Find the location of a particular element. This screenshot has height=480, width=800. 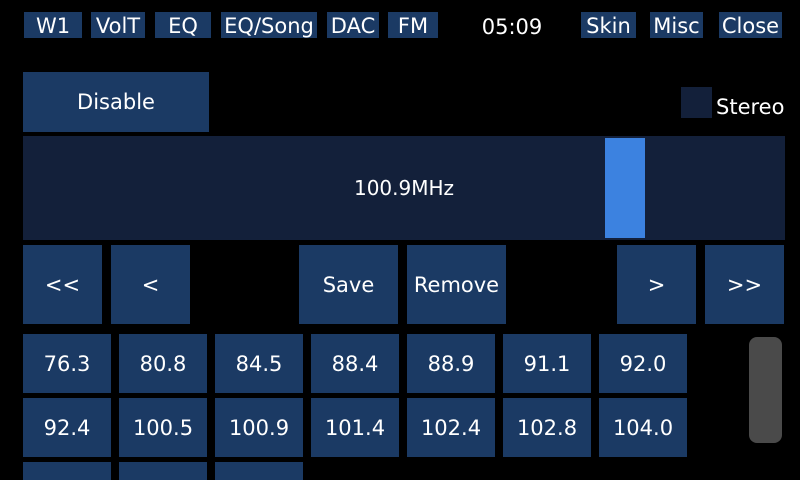

seek-back-button: < is located at coordinates (150, 284).